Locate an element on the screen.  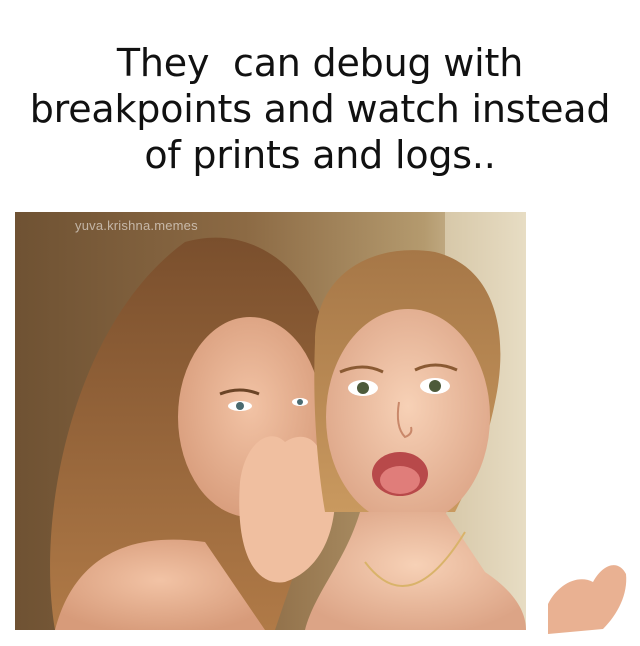
caption-line-1: They can debug with is located at coordinates (320, 63).